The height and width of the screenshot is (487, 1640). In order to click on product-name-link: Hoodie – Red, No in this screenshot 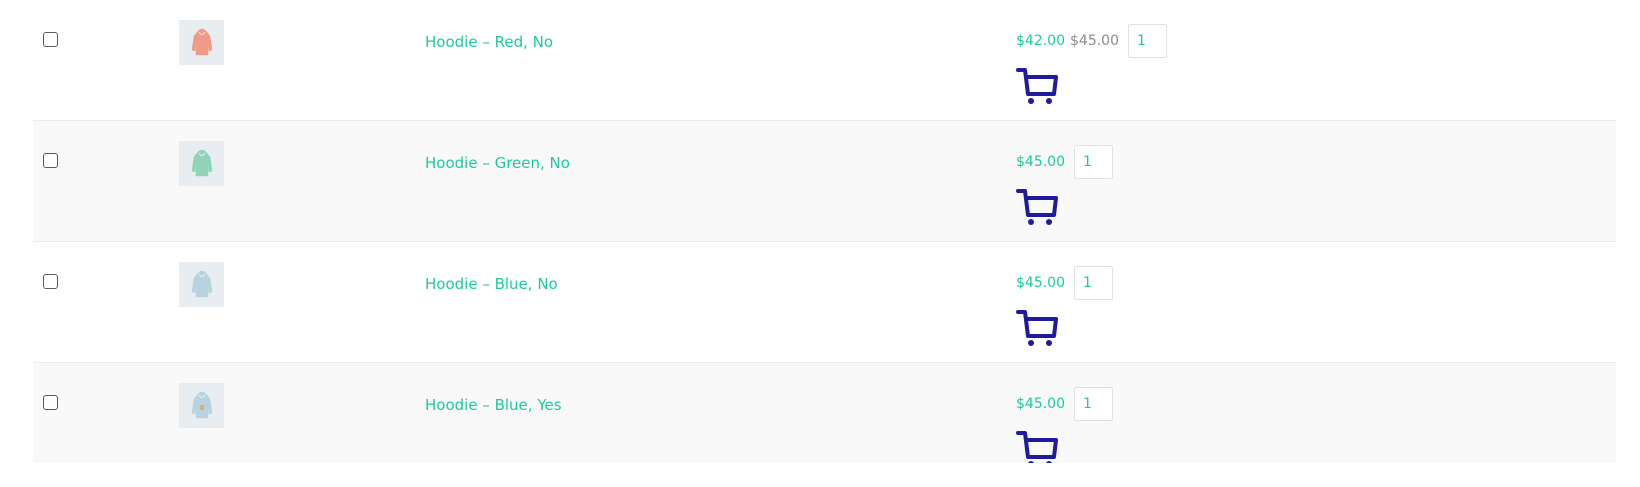, I will do `click(489, 42)`.